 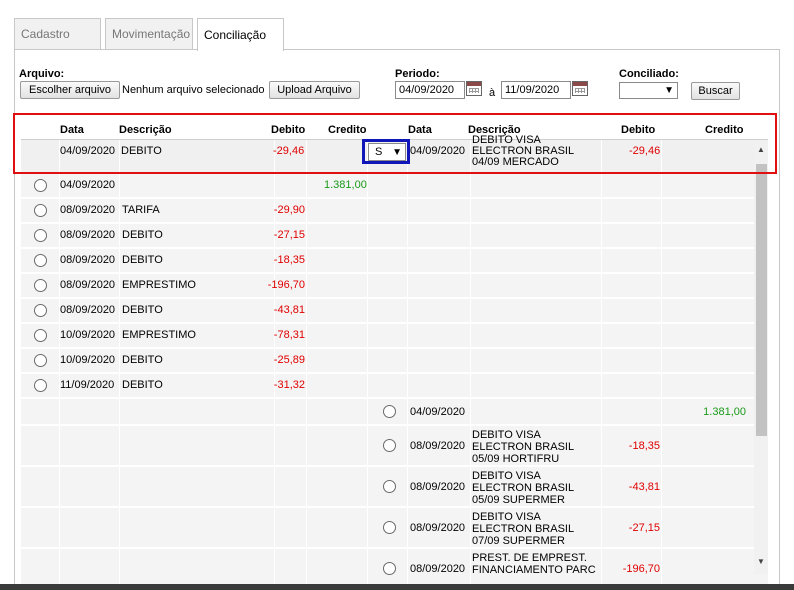 What do you see at coordinates (289, 360) in the screenshot?
I see `row-left-debit: -25,89` at bounding box center [289, 360].